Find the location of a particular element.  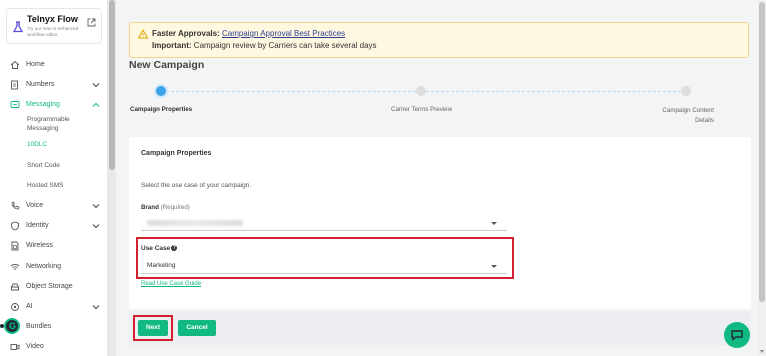

sim-icon is located at coordinates (15, 246).